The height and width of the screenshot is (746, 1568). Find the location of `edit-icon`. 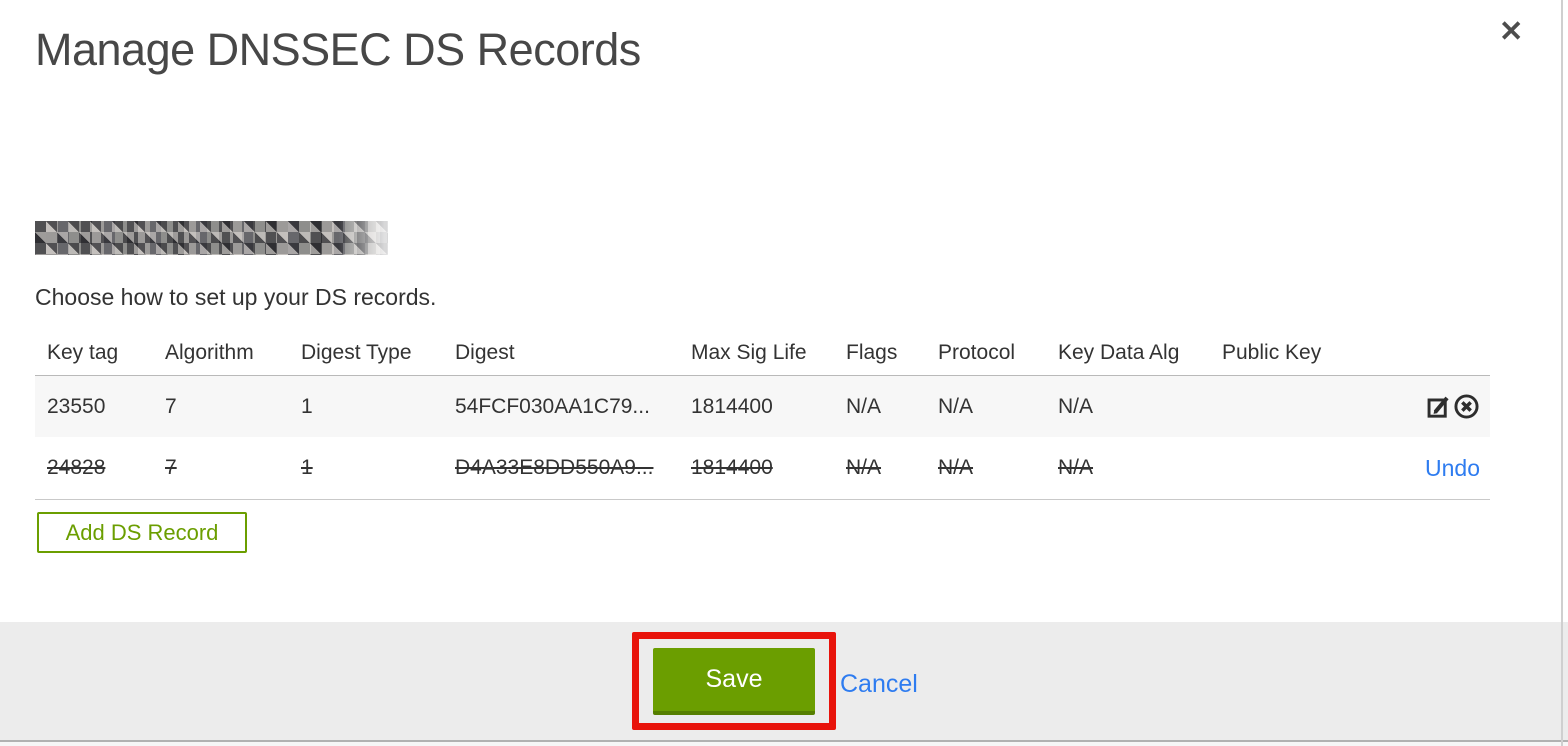

edit-icon is located at coordinates (1438, 407).